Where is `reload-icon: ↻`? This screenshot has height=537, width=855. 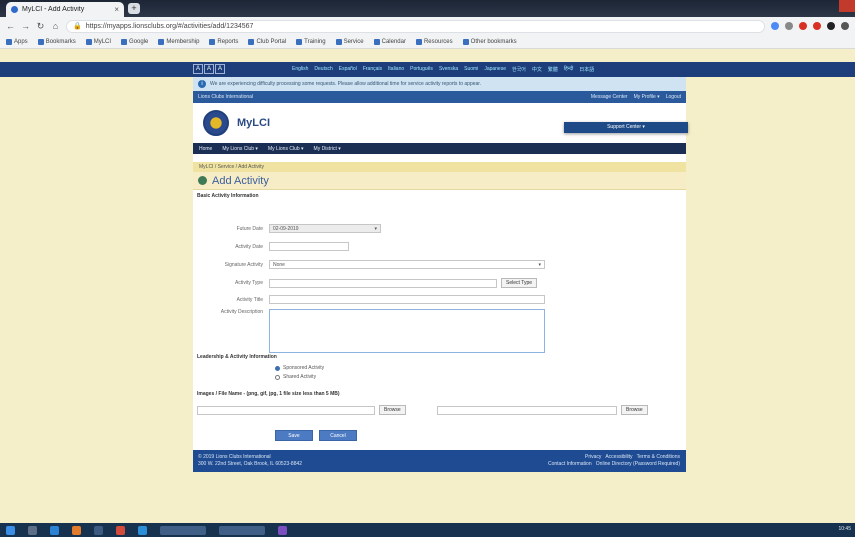 reload-icon: ↻ is located at coordinates (40, 26).